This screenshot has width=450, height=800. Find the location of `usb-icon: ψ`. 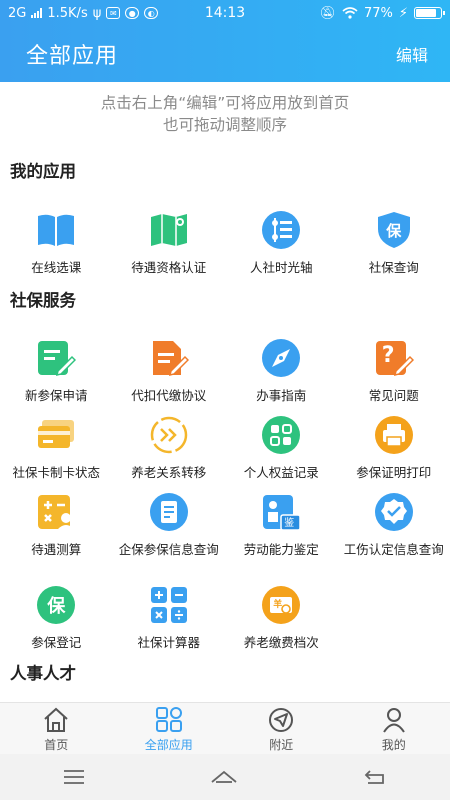

usb-icon: ψ is located at coordinates (97, 13).